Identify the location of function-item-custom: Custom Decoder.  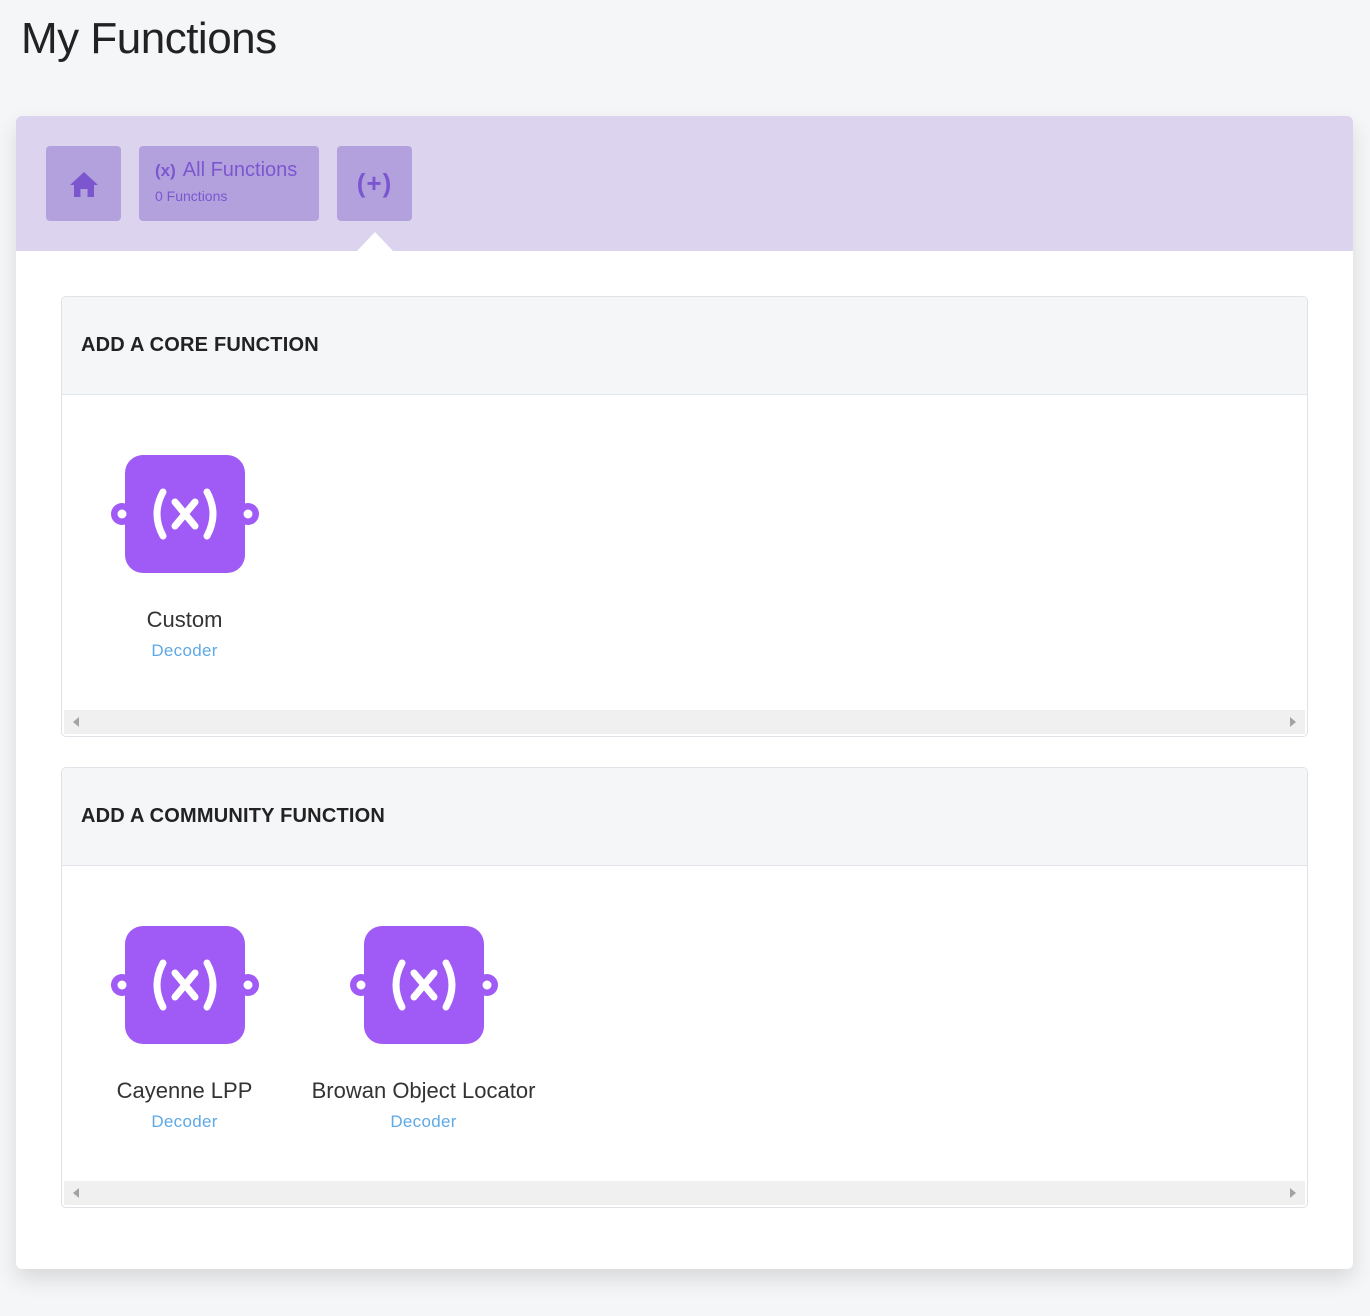
(184, 558).